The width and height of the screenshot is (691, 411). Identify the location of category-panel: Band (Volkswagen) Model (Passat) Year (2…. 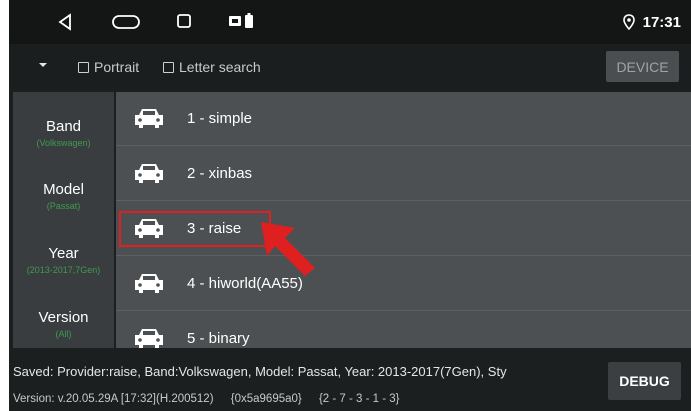
(63, 220).